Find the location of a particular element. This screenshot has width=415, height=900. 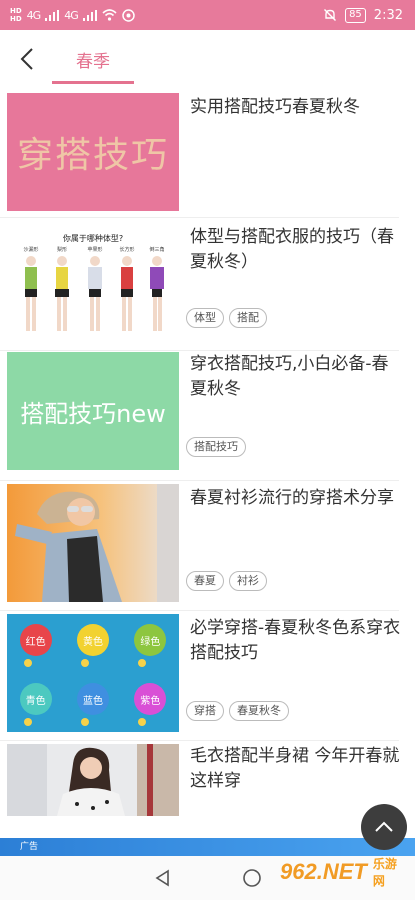

clock: 2:32 is located at coordinates (388, 15).